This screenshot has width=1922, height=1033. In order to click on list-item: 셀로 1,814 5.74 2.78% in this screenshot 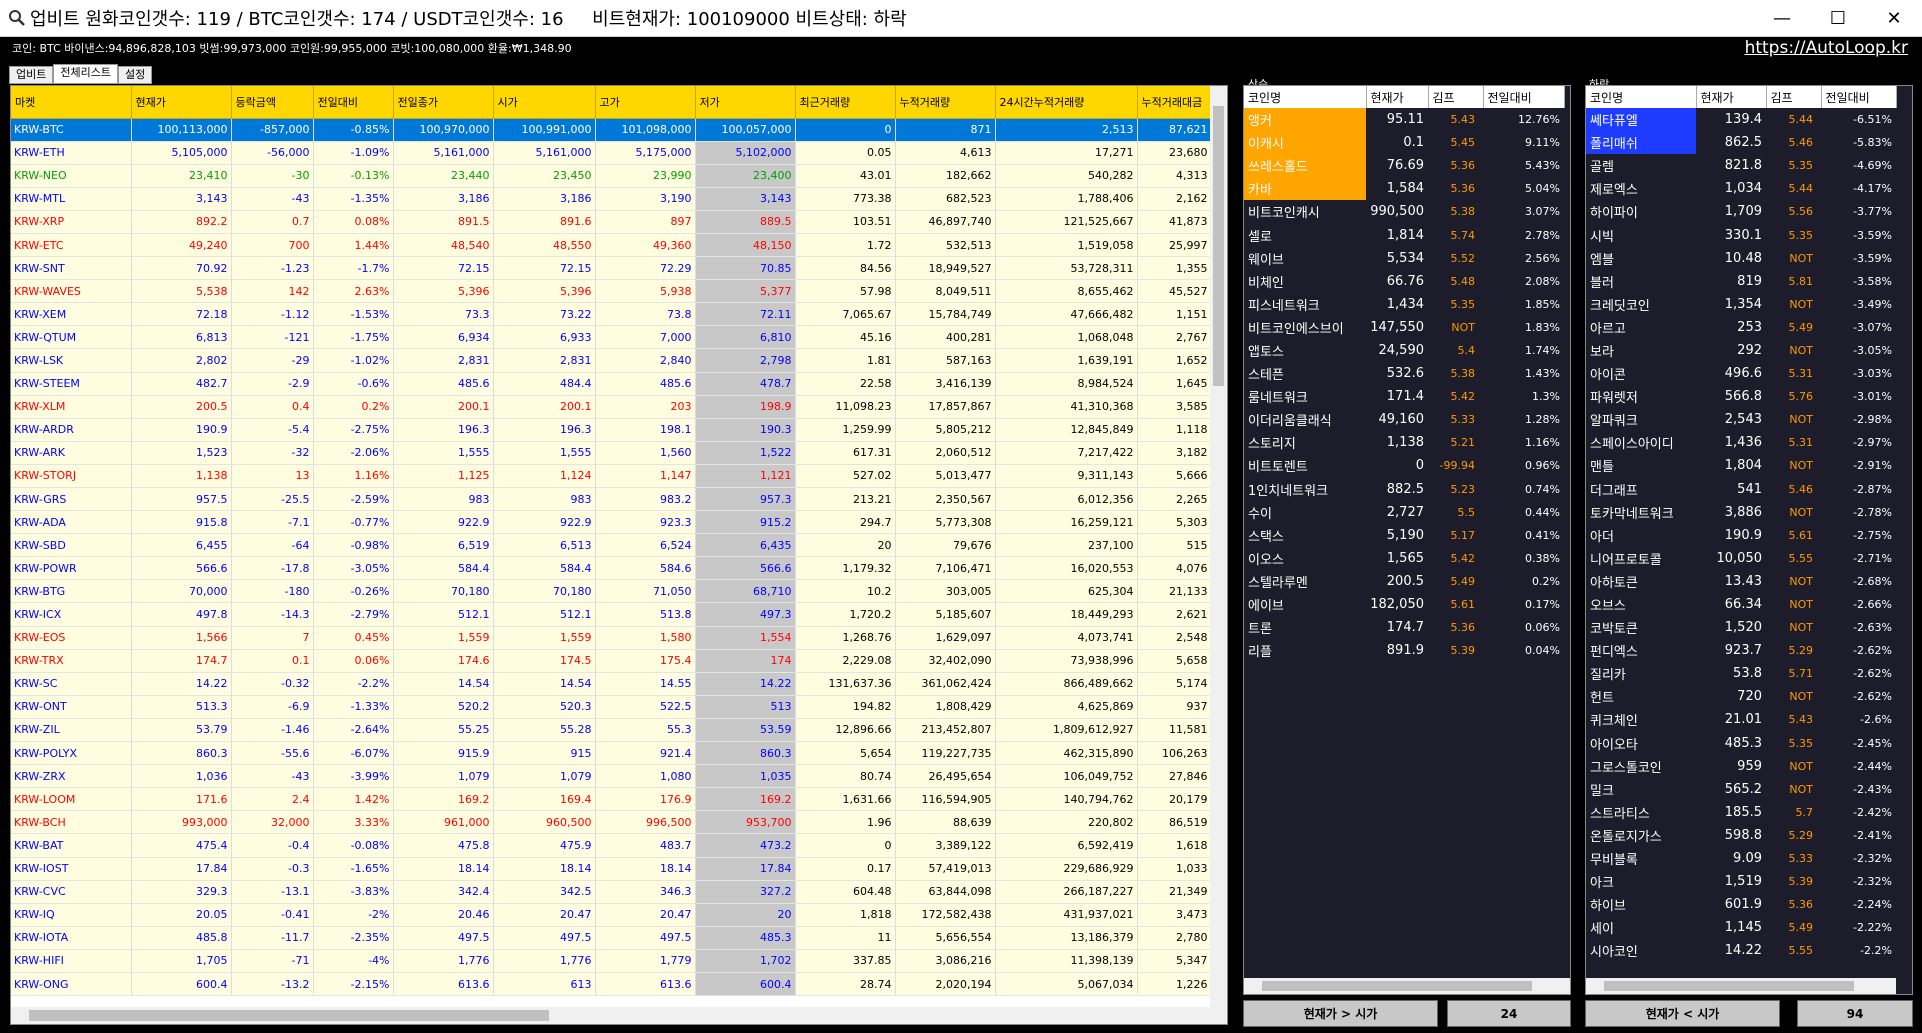, I will do `click(1404, 234)`.